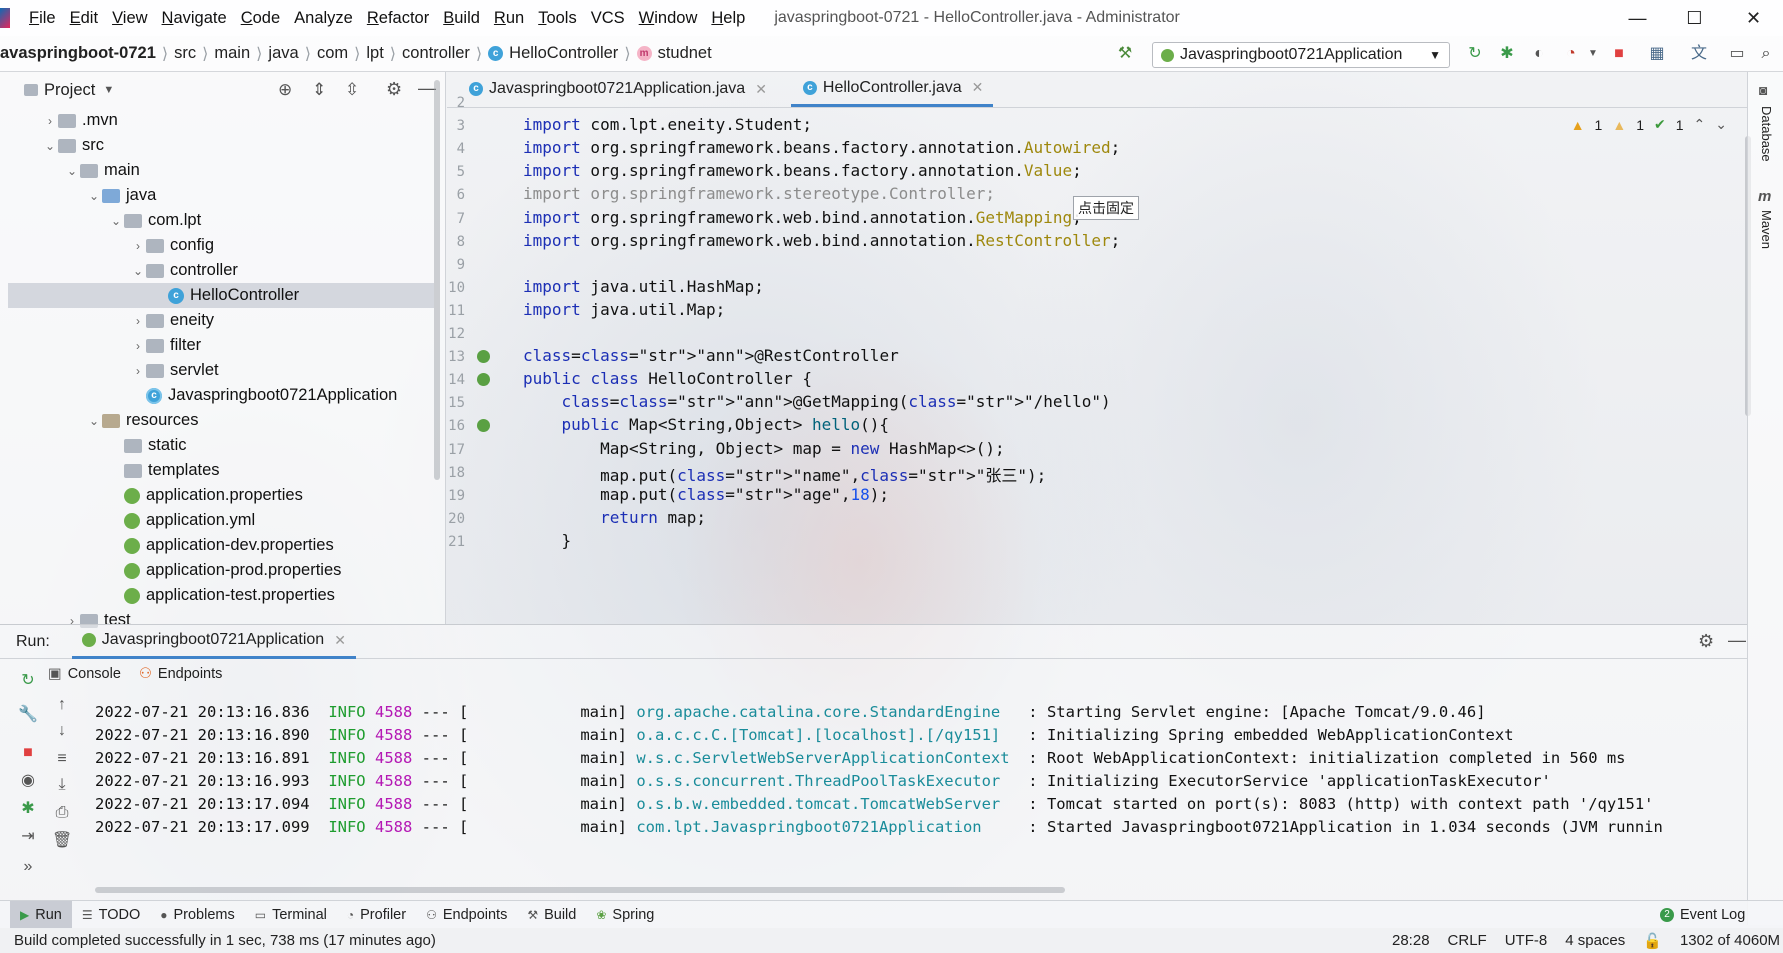 The height and width of the screenshot is (953, 1783). What do you see at coordinates (437, 280) in the screenshot?
I see `project-scrollbar` at bounding box center [437, 280].